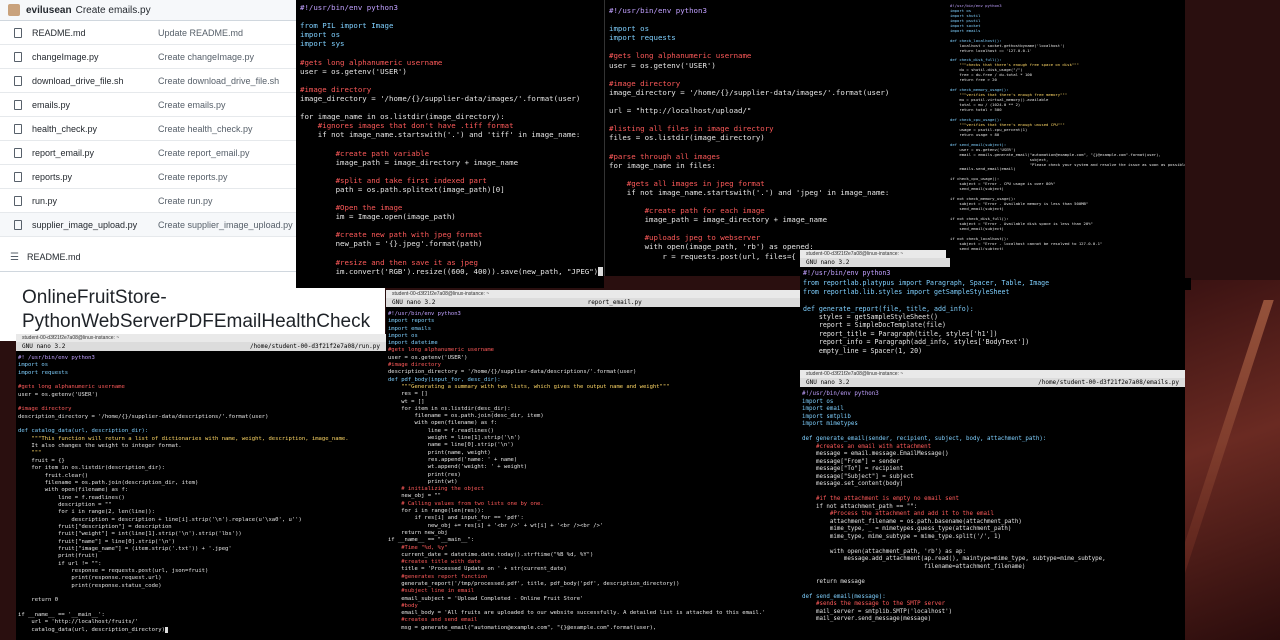  I want to click on code-line: weight = line[1].strip('\n'), so click(454, 438).